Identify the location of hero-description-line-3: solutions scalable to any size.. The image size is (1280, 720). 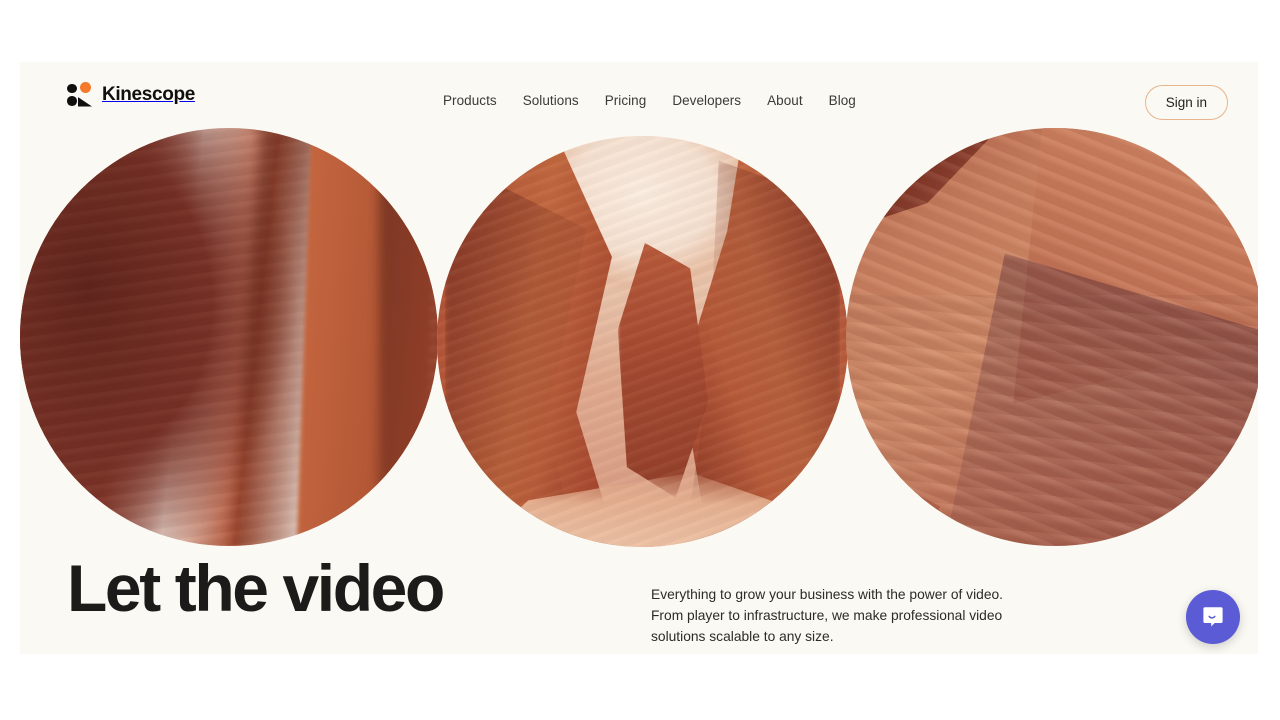
(742, 636).